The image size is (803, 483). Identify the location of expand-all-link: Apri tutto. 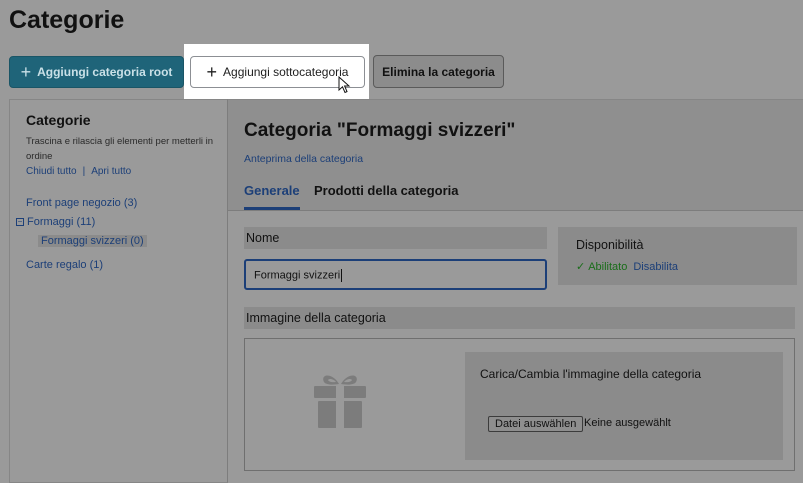
(111, 171).